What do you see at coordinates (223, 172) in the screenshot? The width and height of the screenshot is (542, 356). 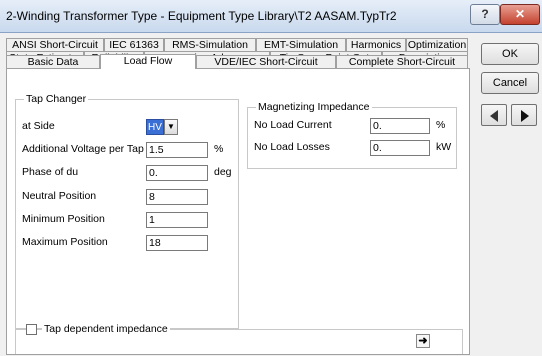 I see `phase-unit: deg` at bounding box center [223, 172].